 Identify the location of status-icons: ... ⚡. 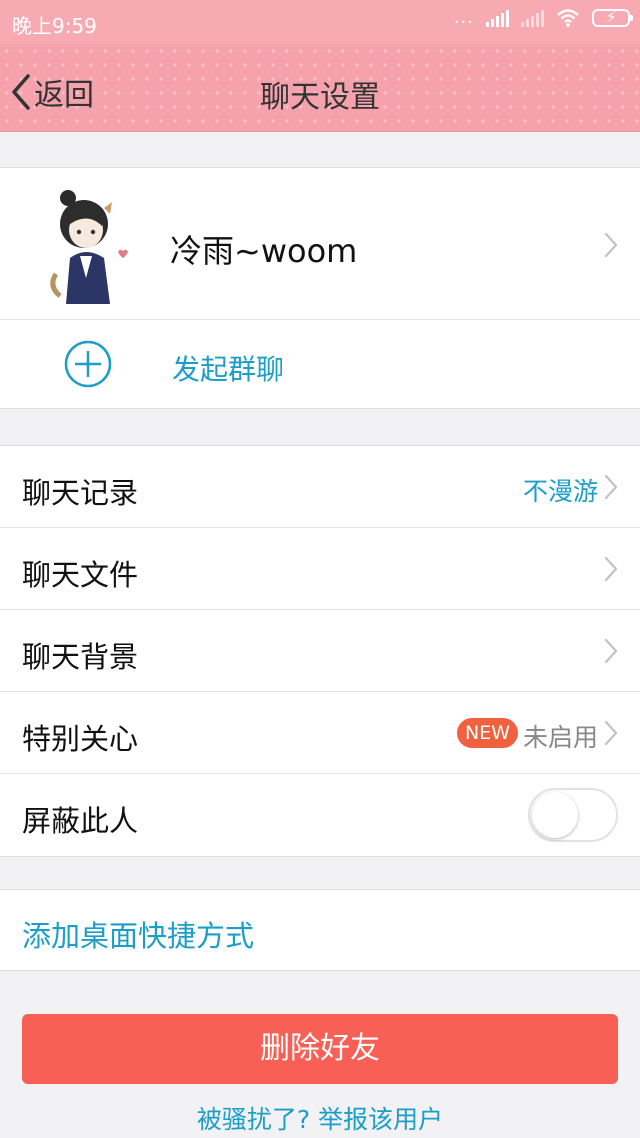
(543, 17).